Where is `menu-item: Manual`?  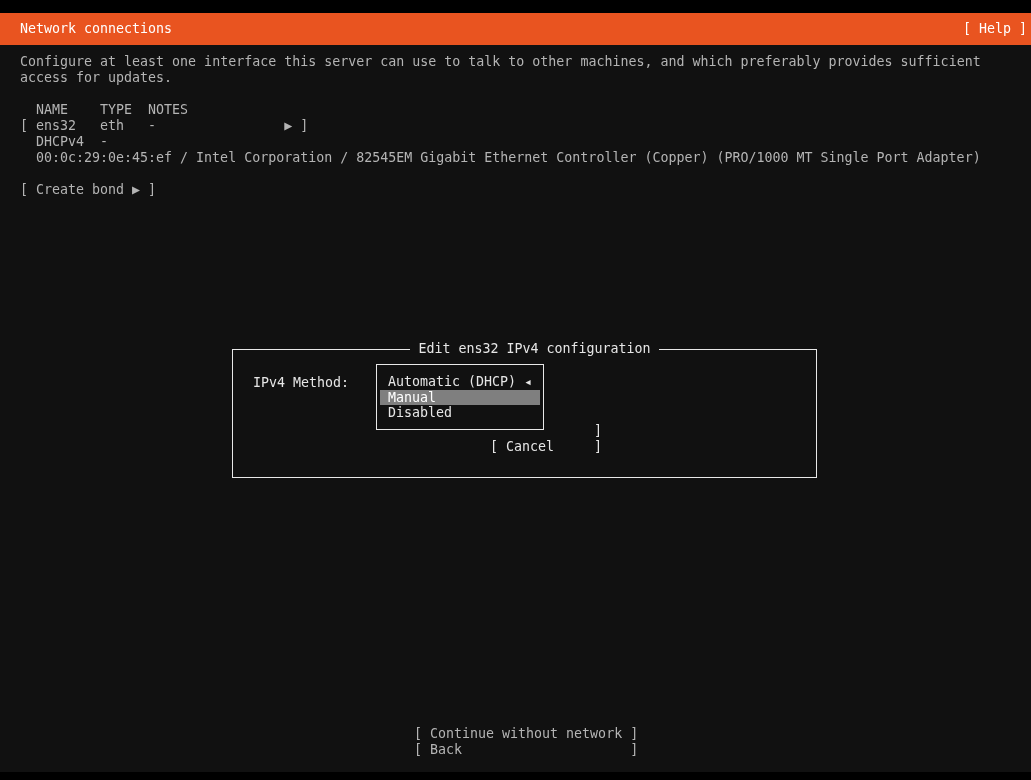 menu-item: Manual is located at coordinates (460, 397).